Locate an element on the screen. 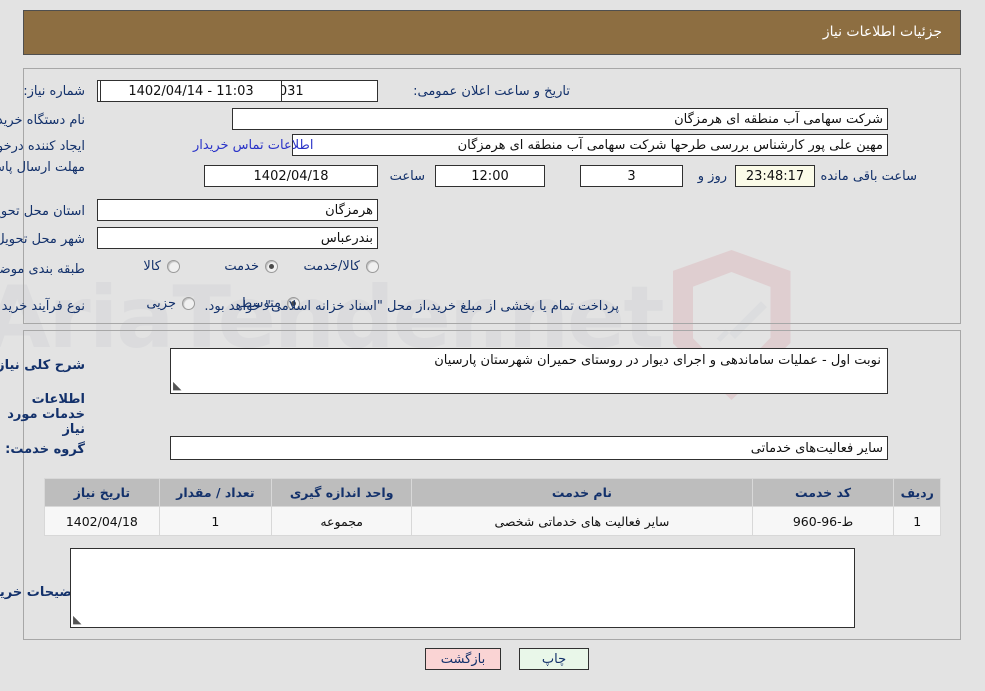 Image resolution: width=985 pixels, height=691 pixels. deadline-time-field: 12:00 is located at coordinates (490, 176).